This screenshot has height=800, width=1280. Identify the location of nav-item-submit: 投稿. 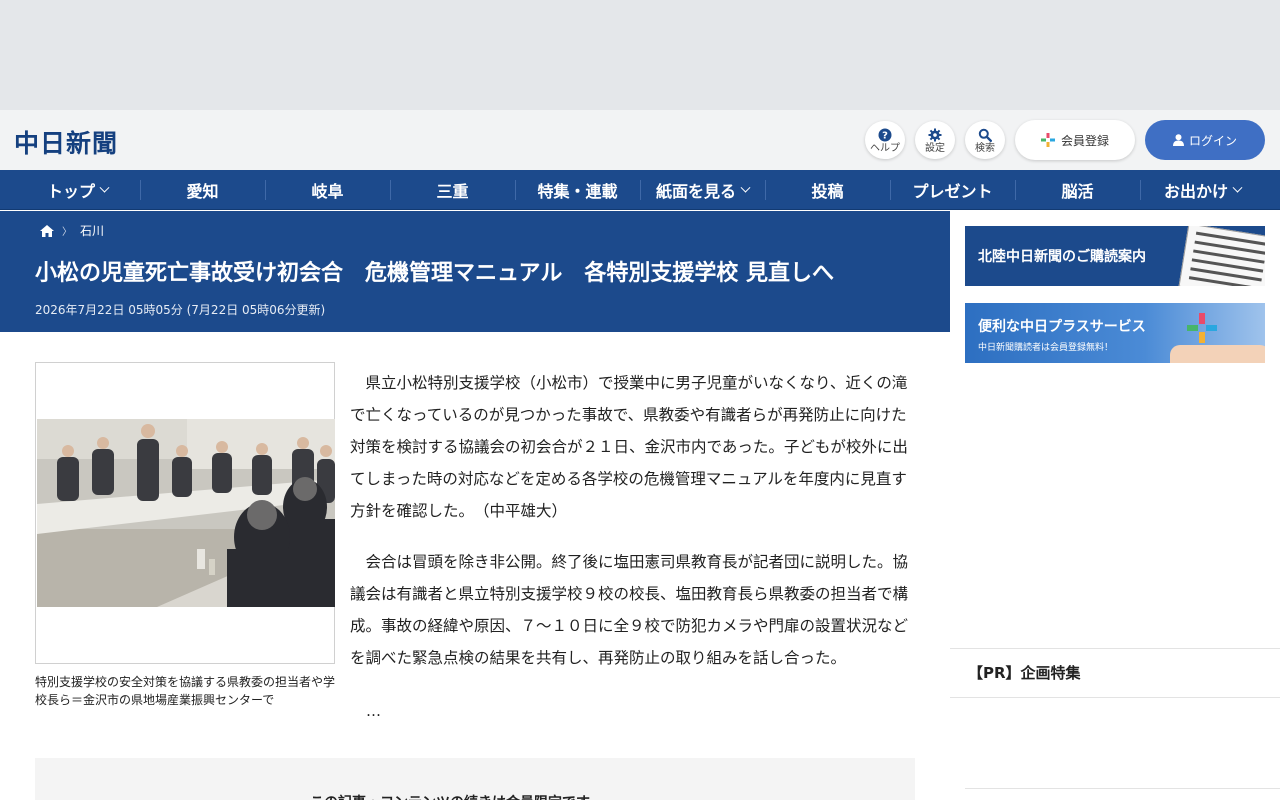
(827, 190).